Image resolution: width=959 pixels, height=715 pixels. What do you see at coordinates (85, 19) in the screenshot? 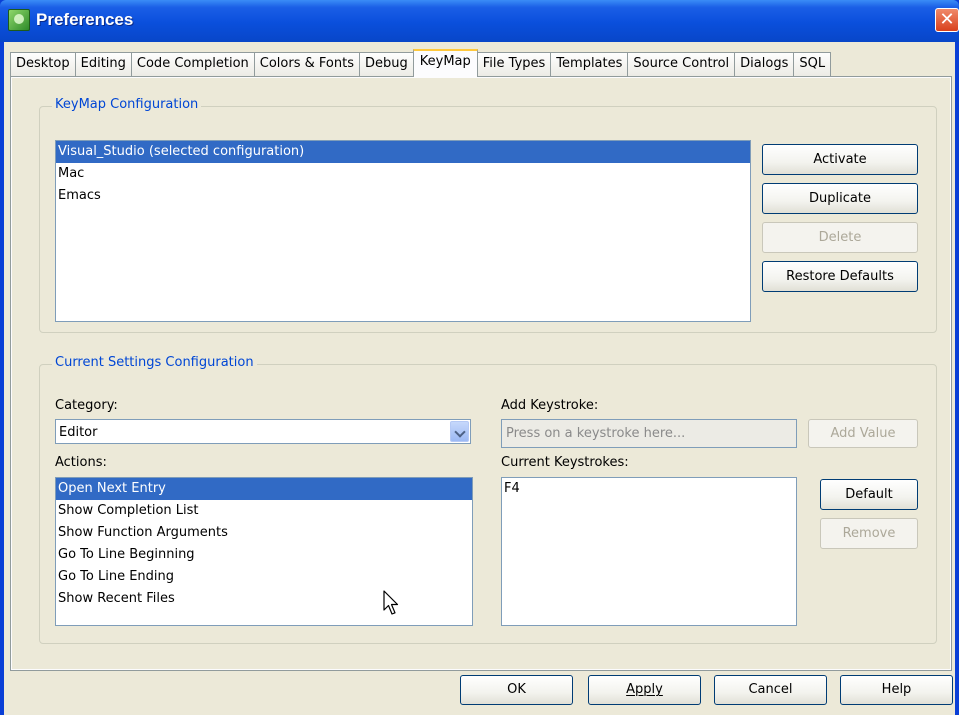
I see `window-title: Preferences` at bounding box center [85, 19].